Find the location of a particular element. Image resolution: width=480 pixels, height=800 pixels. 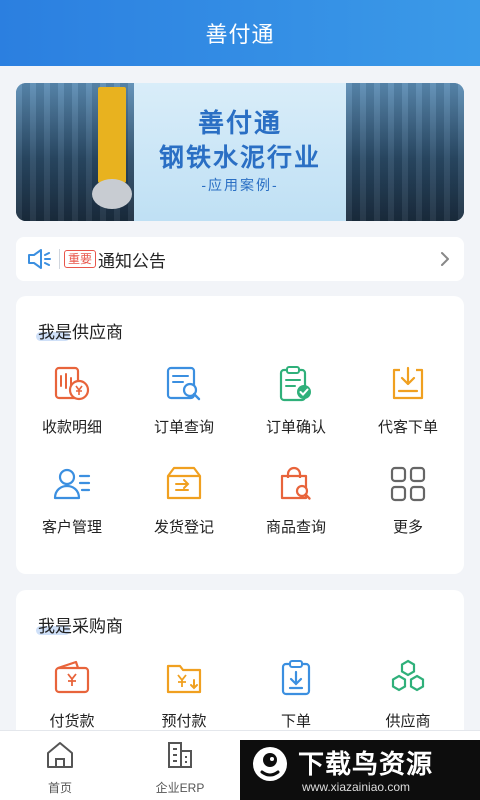

home-icon is located at coordinates (60, 755).